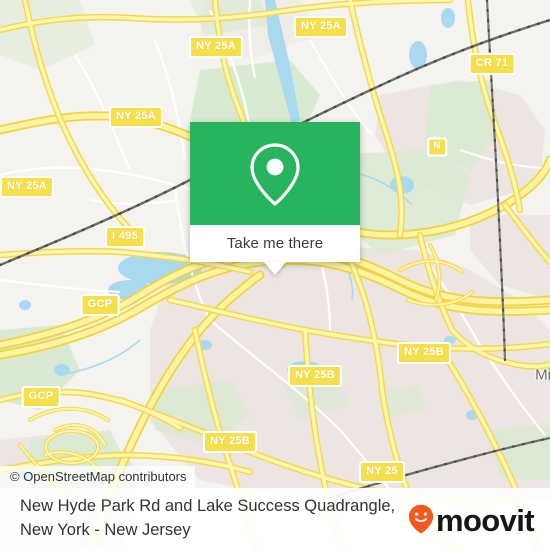 This screenshot has width=550, height=550. I want to click on road-shield: NY 25, so click(382, 472).